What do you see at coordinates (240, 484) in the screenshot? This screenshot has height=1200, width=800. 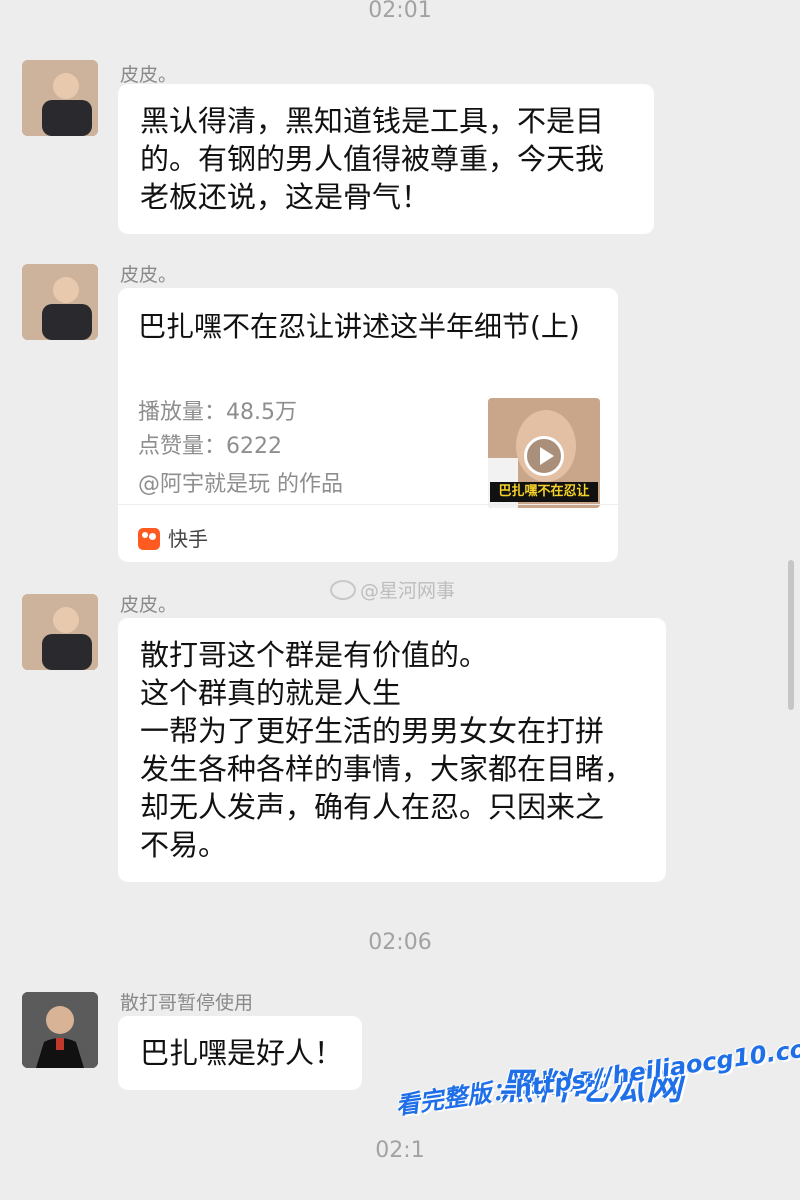 I see `card-author: @阿宇就是玩 的作品` at bounding box center [240, 484].